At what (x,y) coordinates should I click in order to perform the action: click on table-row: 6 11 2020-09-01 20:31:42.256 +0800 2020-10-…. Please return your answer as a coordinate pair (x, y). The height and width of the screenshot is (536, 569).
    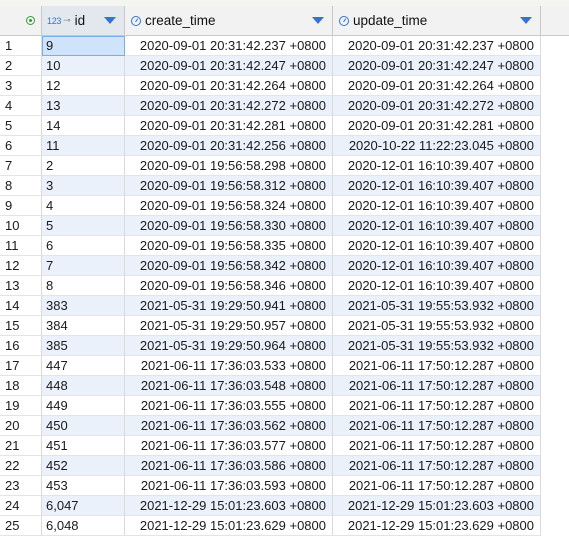
    Looking at the image, I should click on (284, 146).